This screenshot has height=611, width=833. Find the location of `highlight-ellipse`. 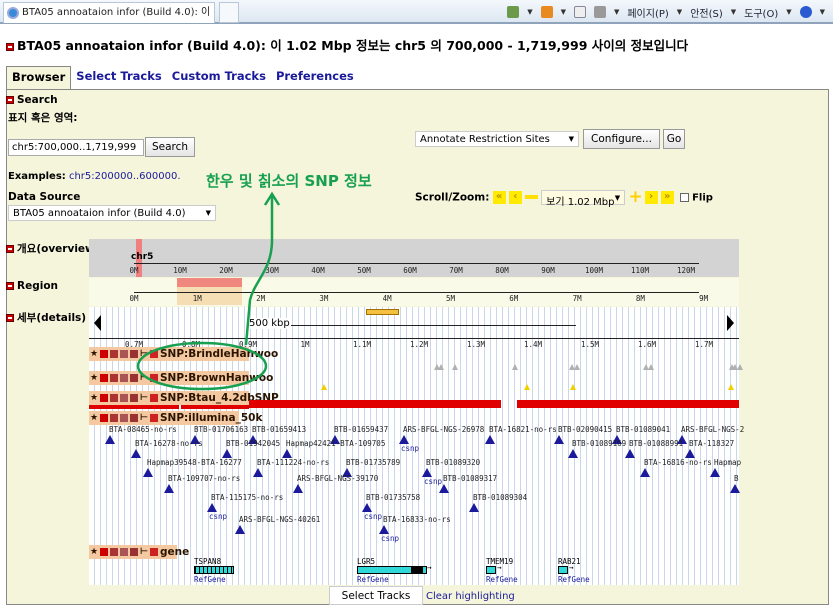

highlight-ellipse is located at coordinates (202, 366).